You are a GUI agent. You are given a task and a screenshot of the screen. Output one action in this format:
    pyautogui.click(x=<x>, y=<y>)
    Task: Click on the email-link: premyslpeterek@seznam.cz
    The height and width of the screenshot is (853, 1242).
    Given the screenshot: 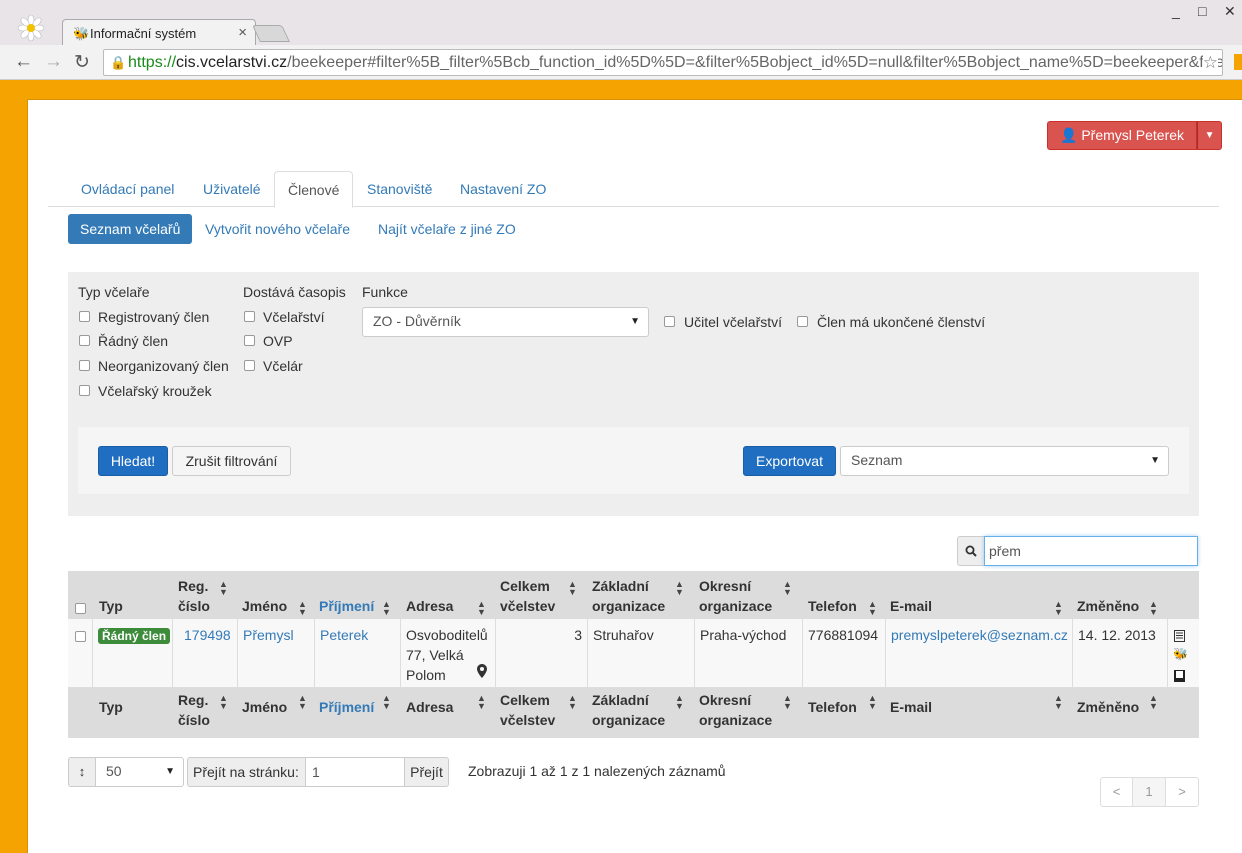 What is the action you would take?
    pyautogui.click(x=979, y=635)
    